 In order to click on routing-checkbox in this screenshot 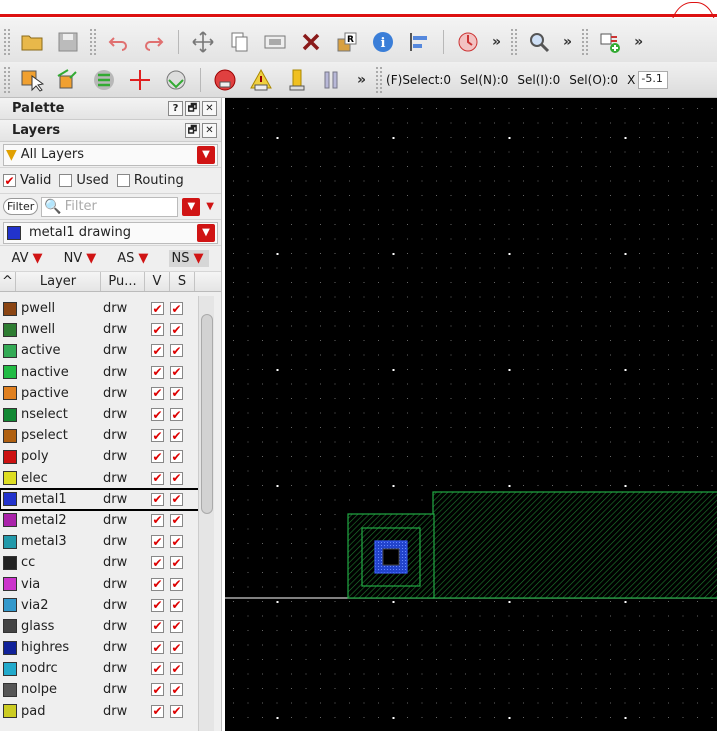, I will do `click(123, 180)`.